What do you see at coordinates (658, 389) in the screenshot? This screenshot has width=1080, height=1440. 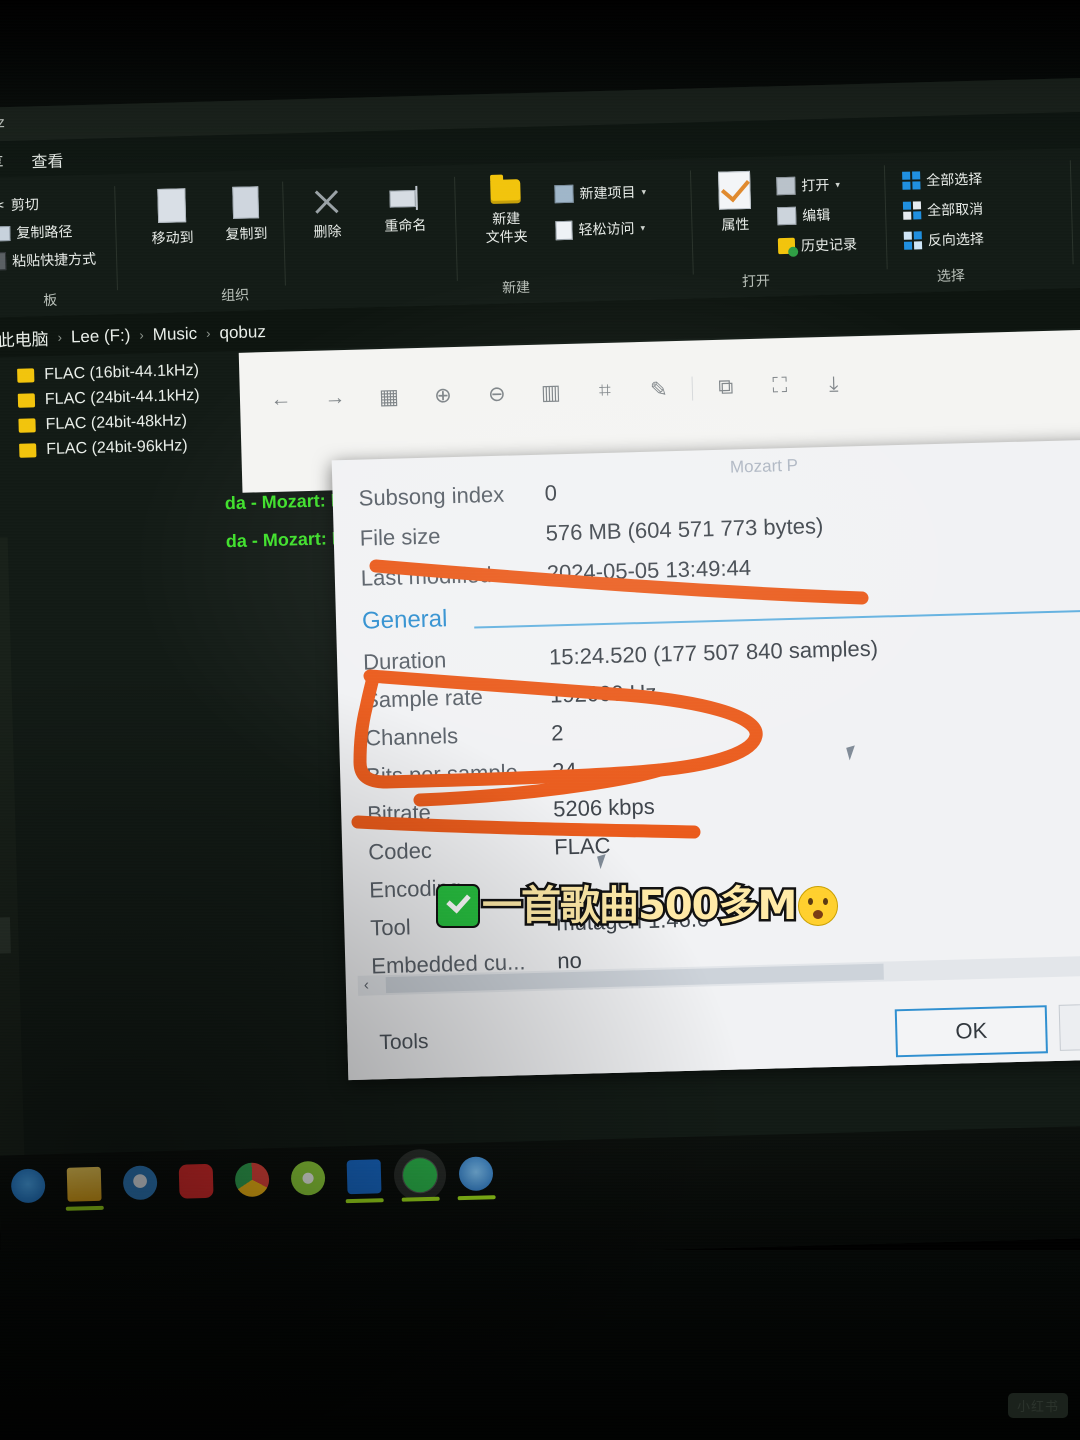 I see `edit-icon: ✎` at bounding box center [658, 389].